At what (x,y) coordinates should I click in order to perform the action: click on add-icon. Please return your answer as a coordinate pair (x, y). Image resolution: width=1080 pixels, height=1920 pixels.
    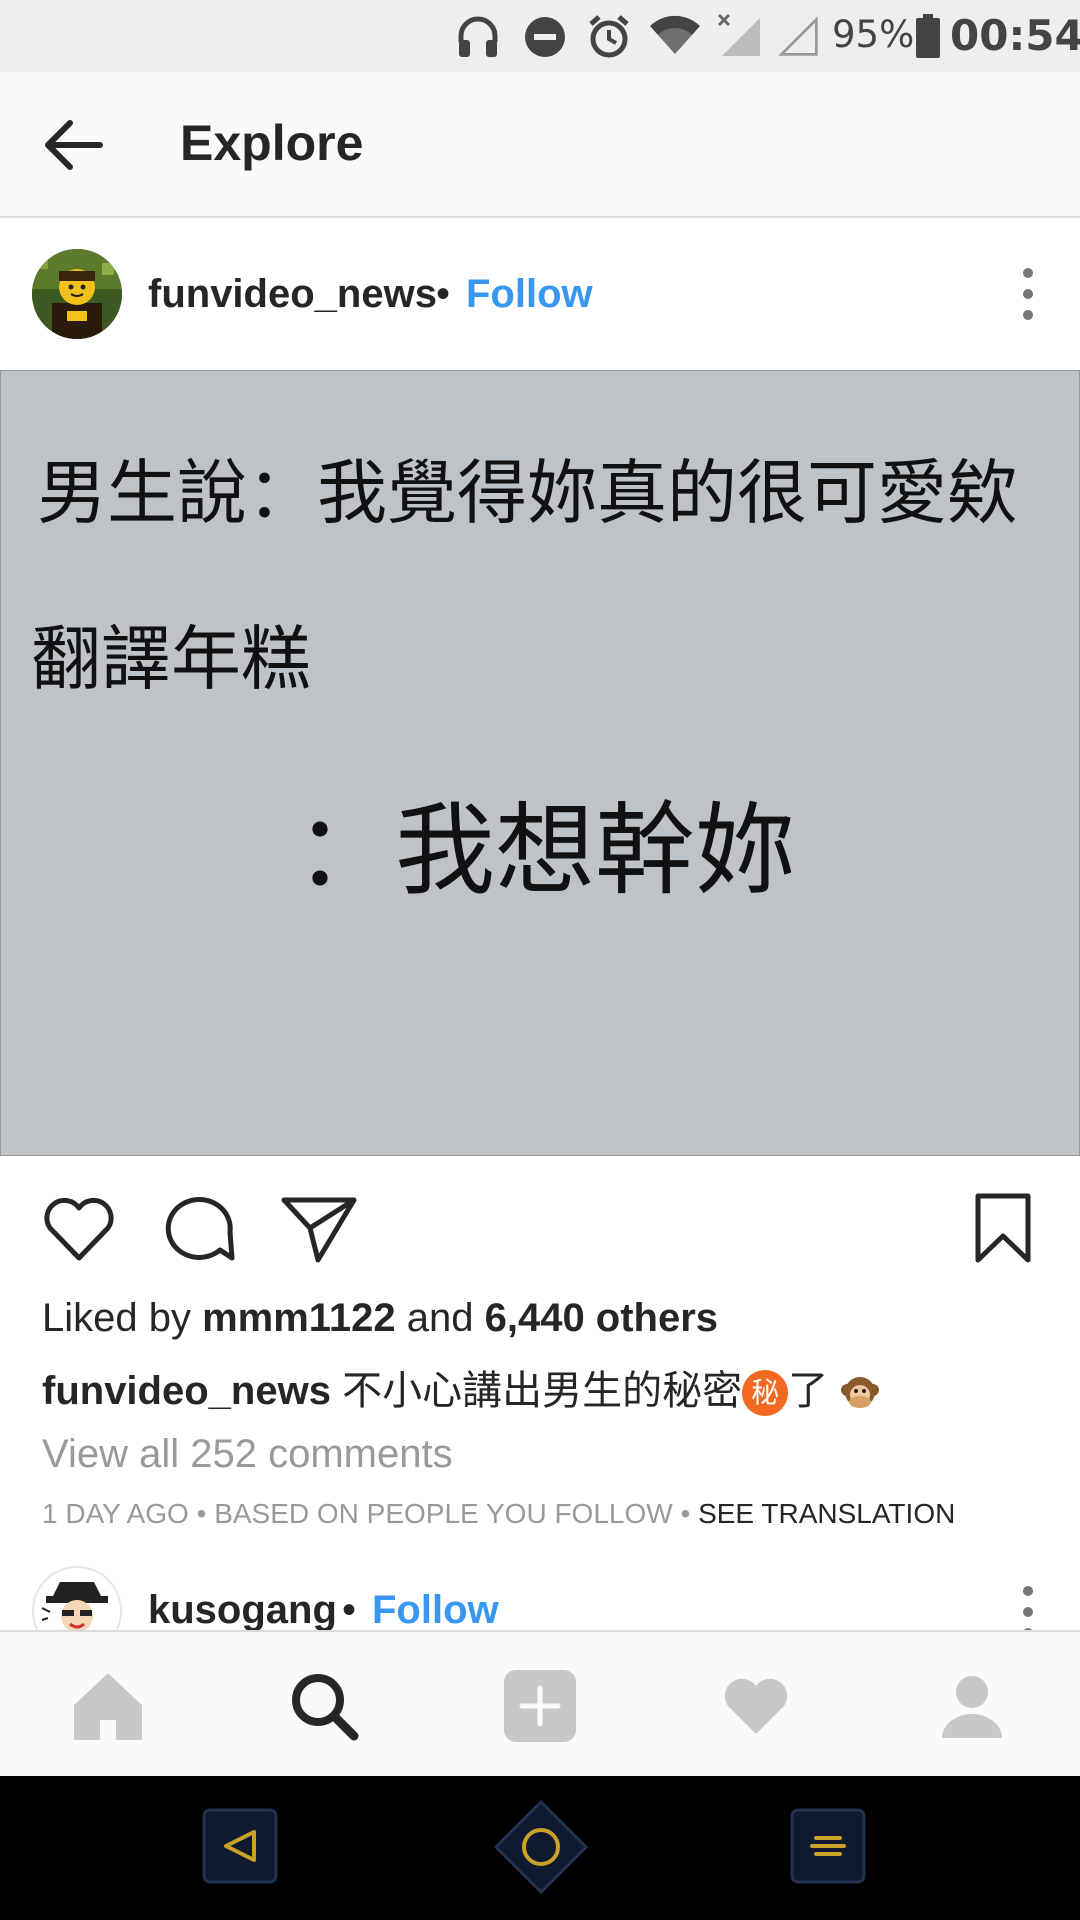
    Looking at the image, I should click on (540, 1706).